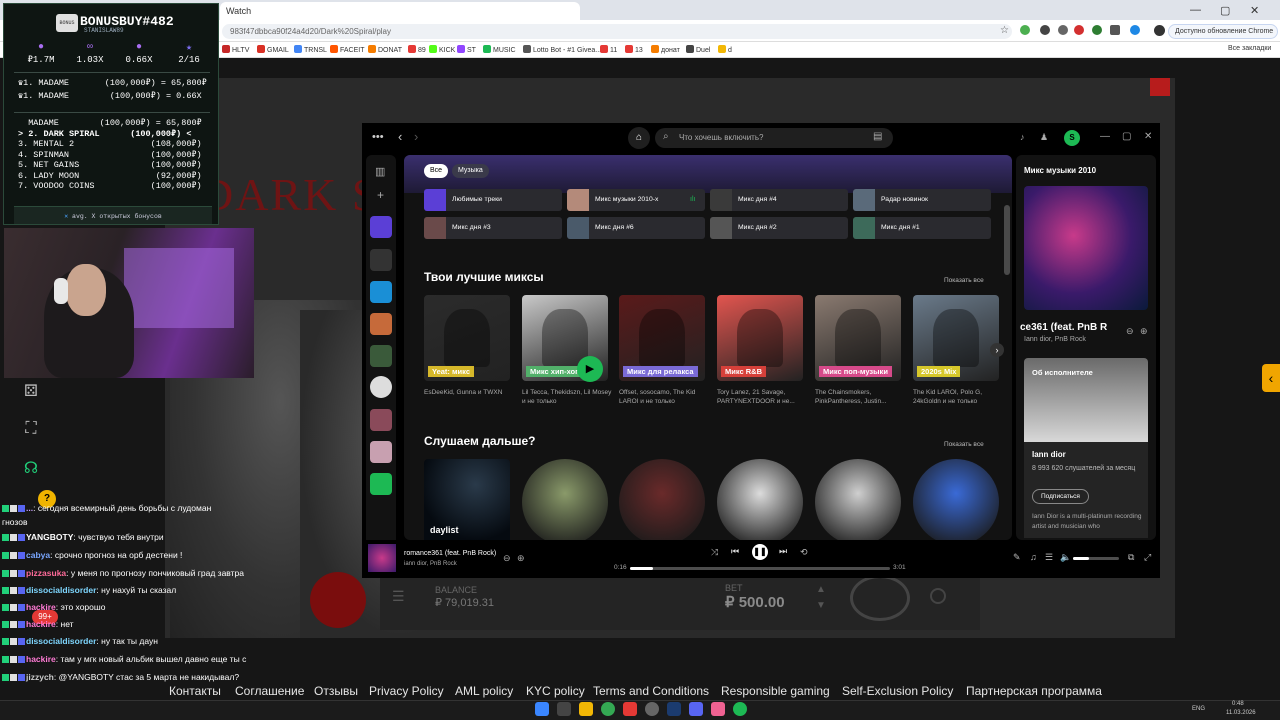  I want to click on quick-tile: Микс музыки 2010-х, so click(636, 200).